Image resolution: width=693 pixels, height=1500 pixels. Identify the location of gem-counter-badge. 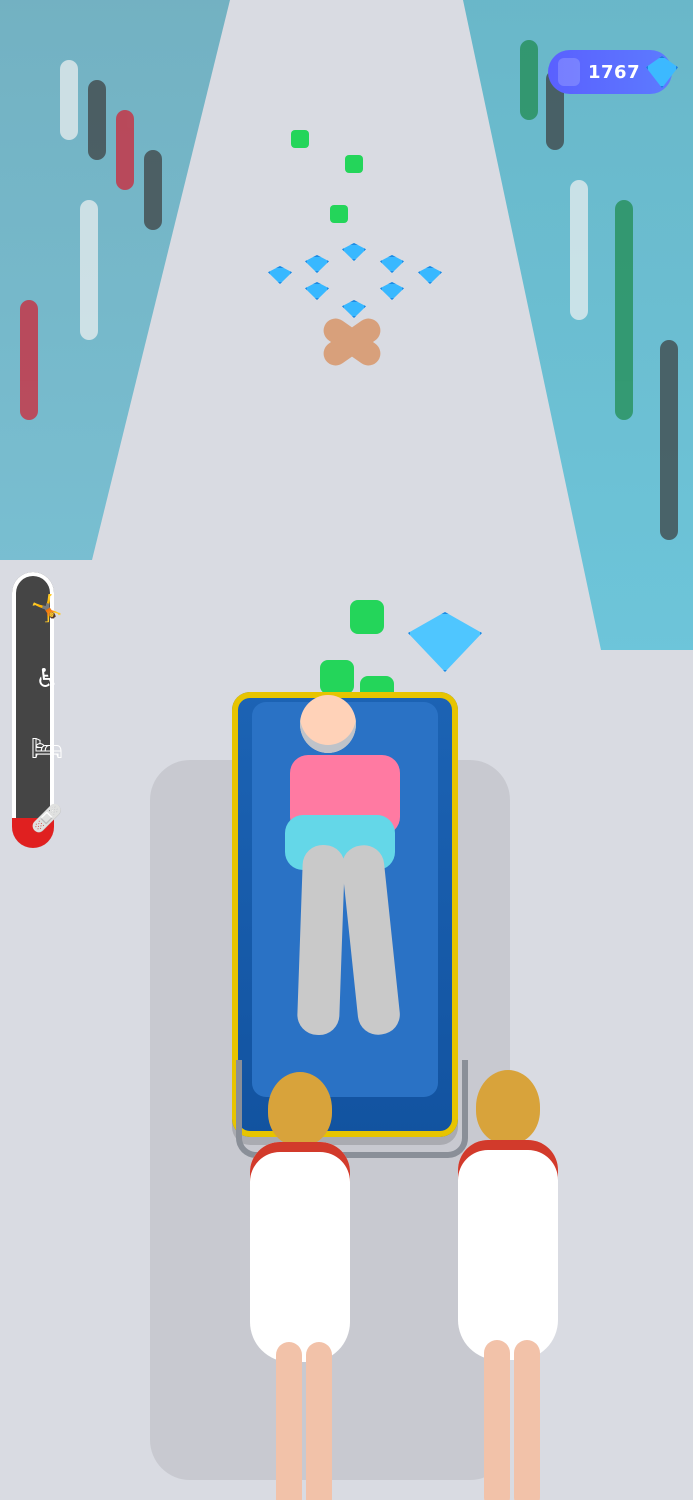
(569, 72).